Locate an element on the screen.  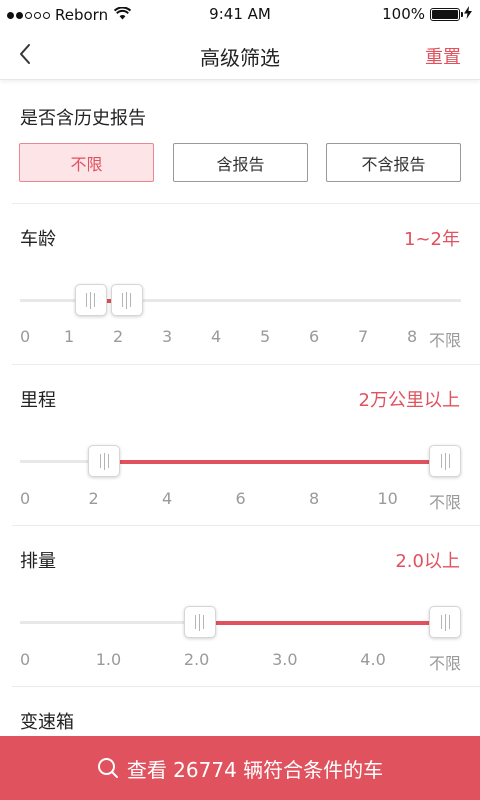
status-bar: Reborn 9:41 AM 100% is located at coordinates (240, 15).